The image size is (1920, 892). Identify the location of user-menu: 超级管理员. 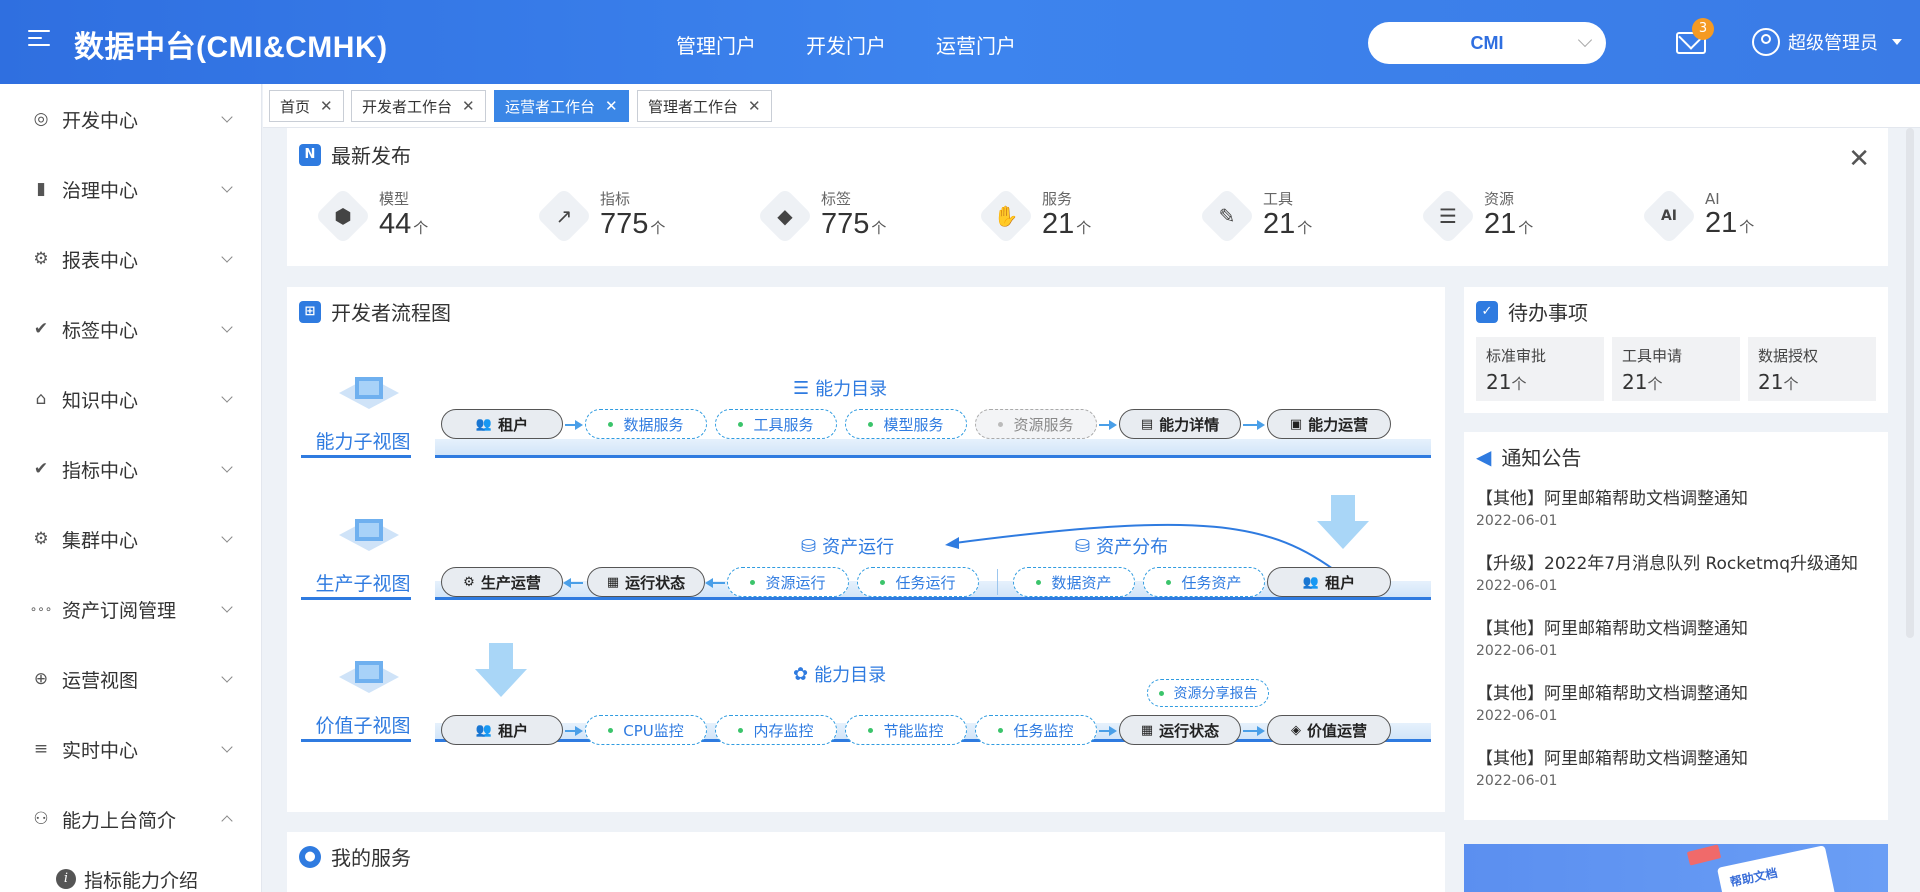
(1827, 42).